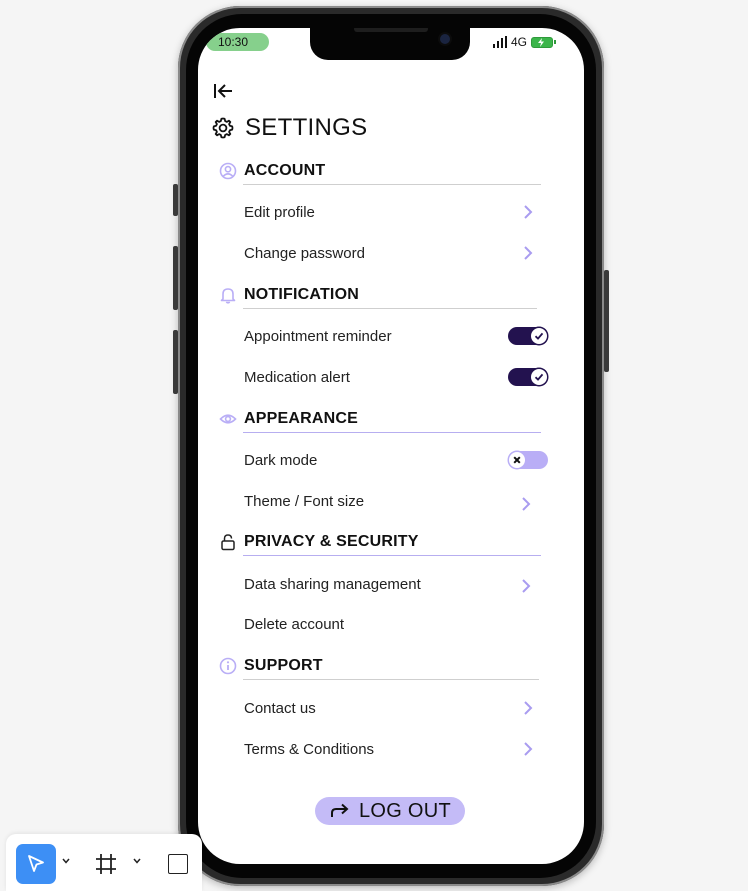  Describe the element at coordinates (390, 44) in the screenshot. I see `notch` at that location.